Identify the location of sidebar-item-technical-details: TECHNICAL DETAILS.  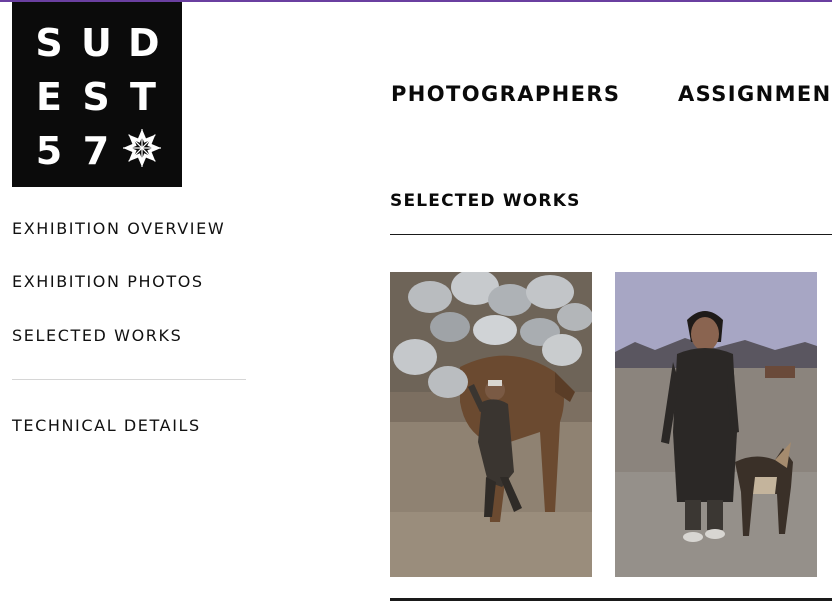
(106, 425).